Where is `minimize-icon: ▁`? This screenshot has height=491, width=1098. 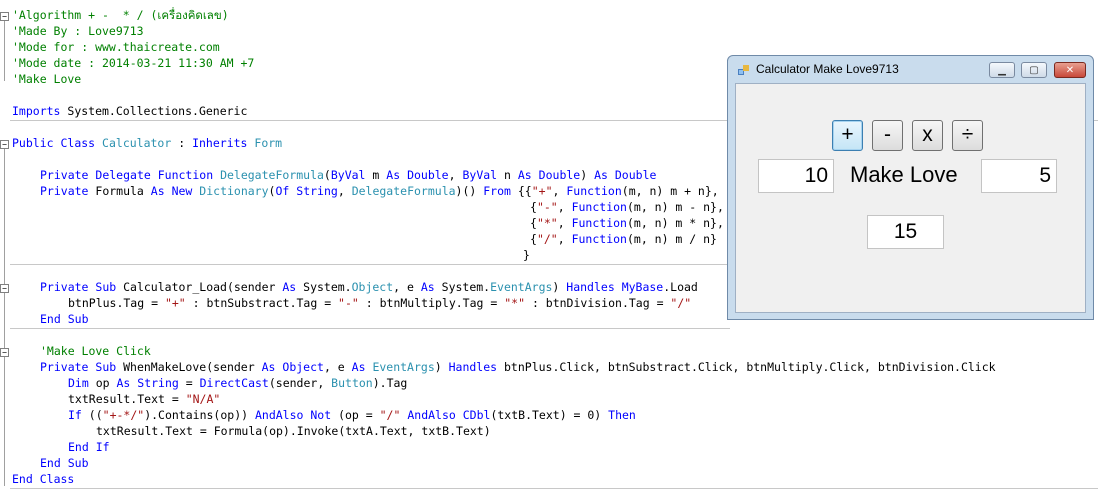 minimize-icon: ▁ is located at coordinates (1002, 70).